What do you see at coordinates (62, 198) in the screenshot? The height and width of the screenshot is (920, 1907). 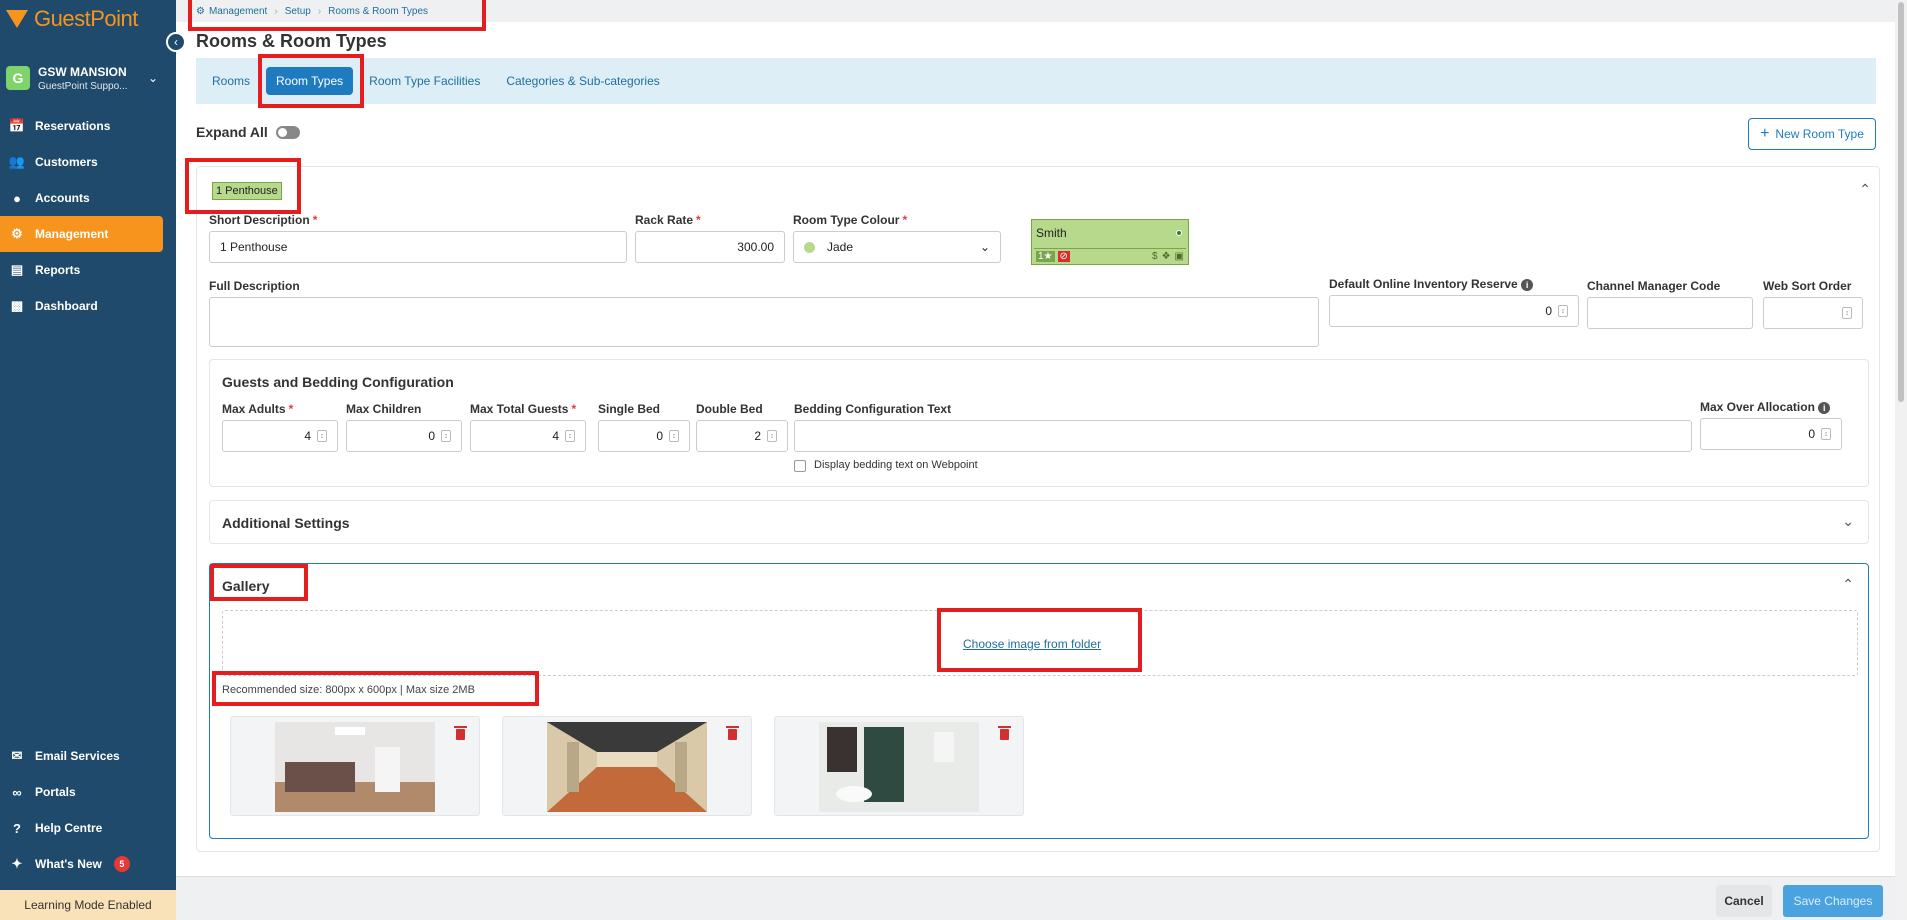 I see `sidebar-item-label: Accounts` at bounding box center [62, 198].